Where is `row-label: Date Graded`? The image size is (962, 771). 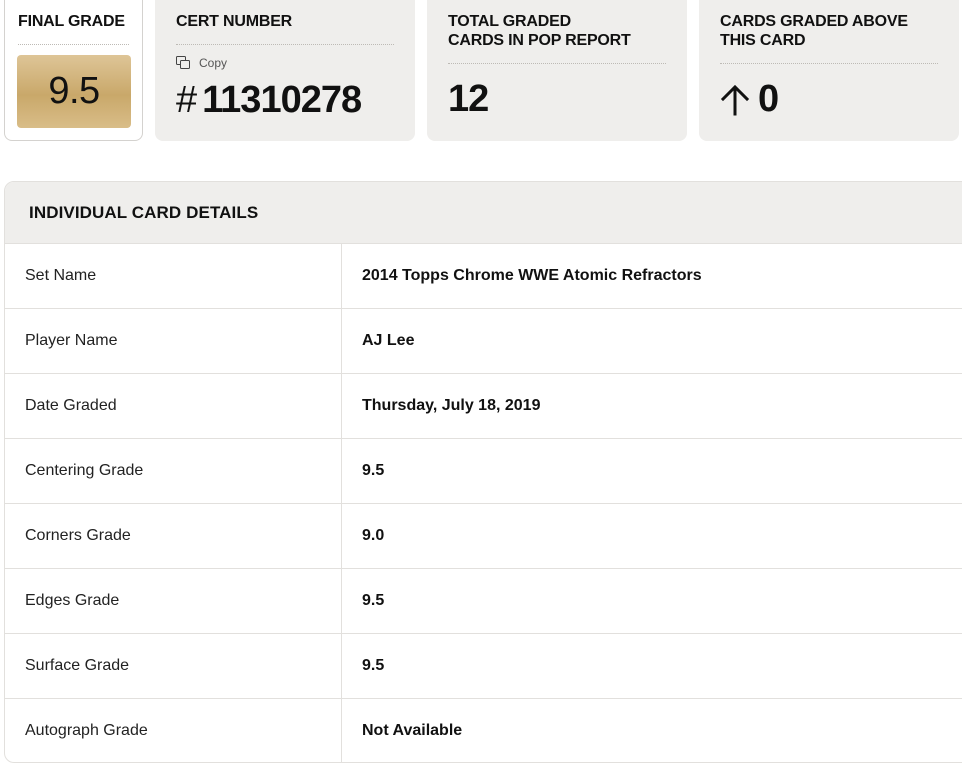 row-label: Date Graded is located at coordinates (173, 406).